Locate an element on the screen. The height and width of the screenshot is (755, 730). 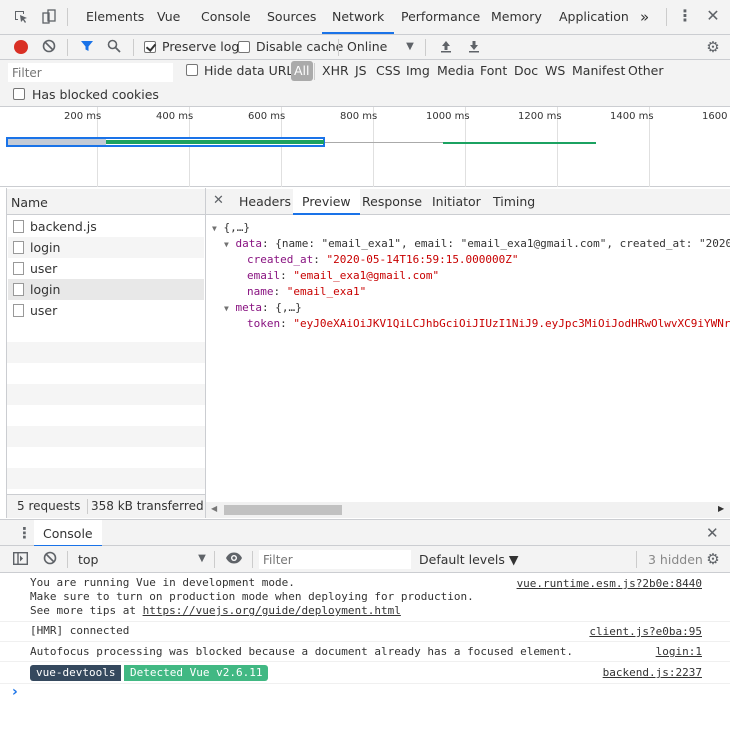
filter-input is located at coordinates (90, 72).